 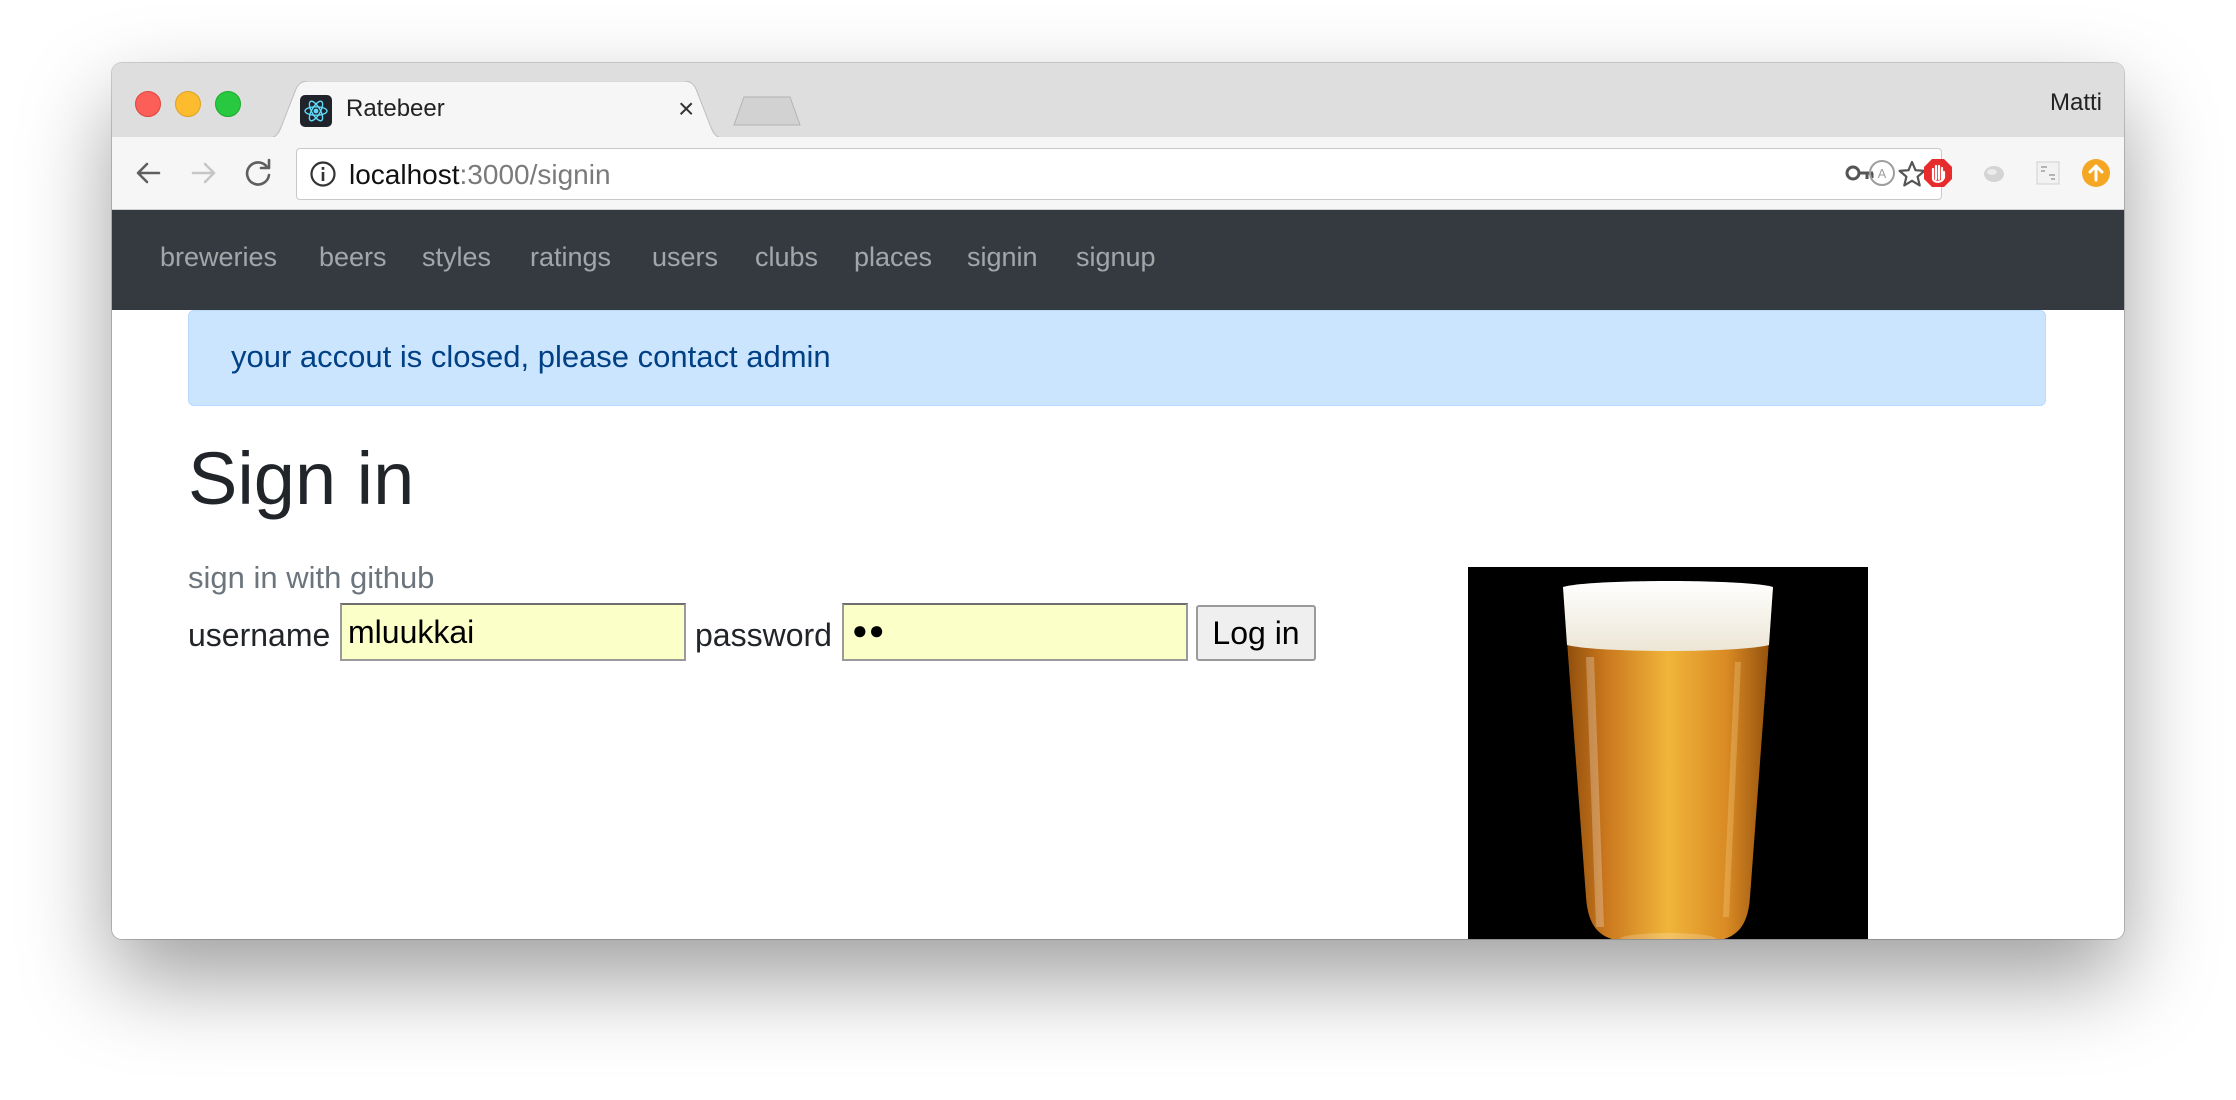 I want to click on nav-link-ratings: ratings, so click(x=570, y=257).